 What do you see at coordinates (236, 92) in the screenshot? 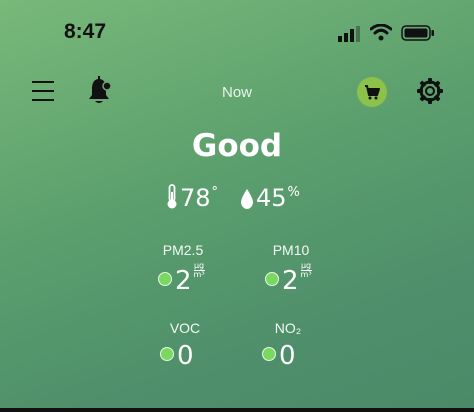
I see `page-title: Now` at bounding box center [236, 92].